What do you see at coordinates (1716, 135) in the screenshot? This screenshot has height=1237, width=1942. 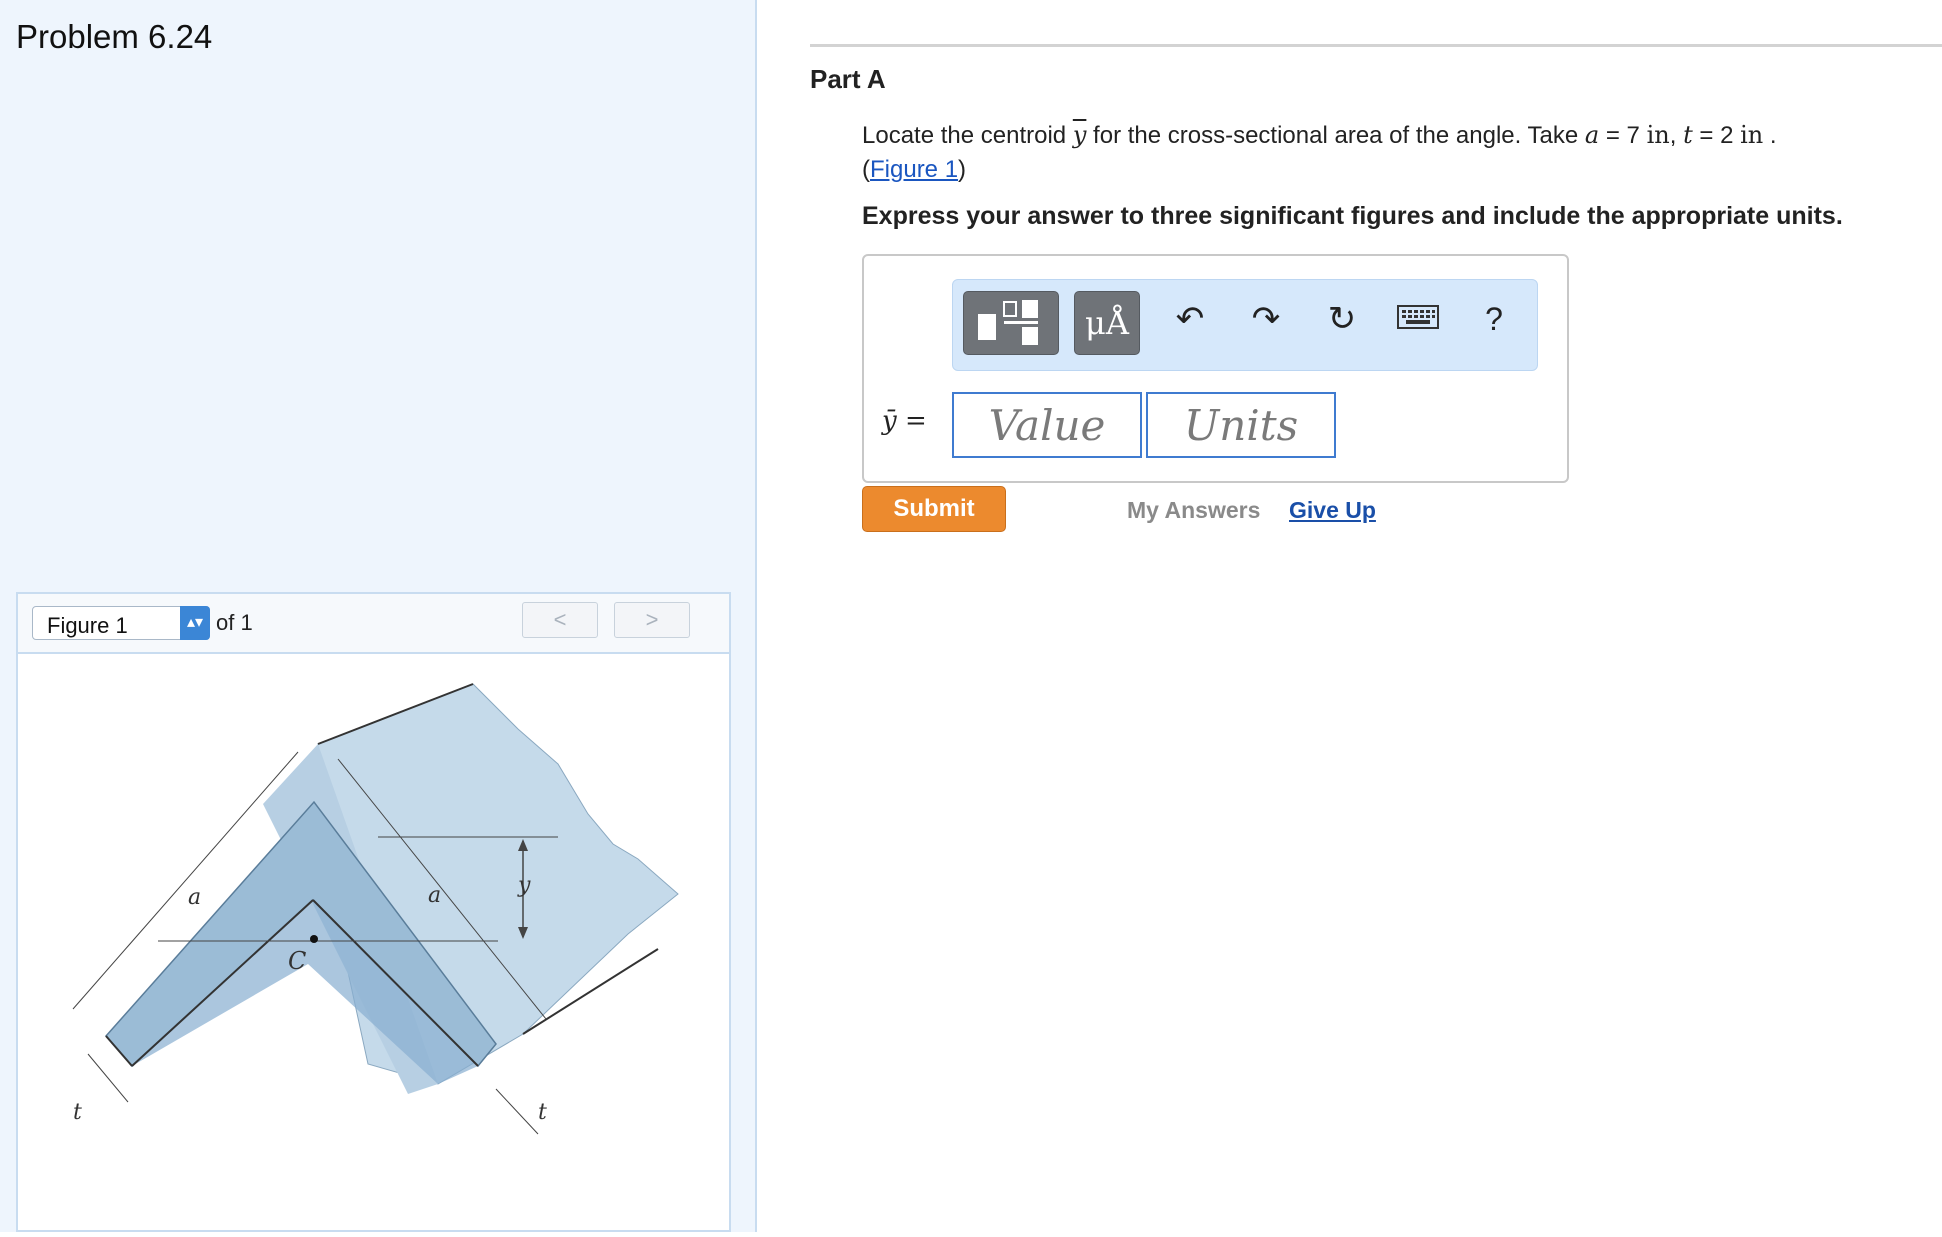 I see `value-t: = 2` at bounding box center [1716, 135].